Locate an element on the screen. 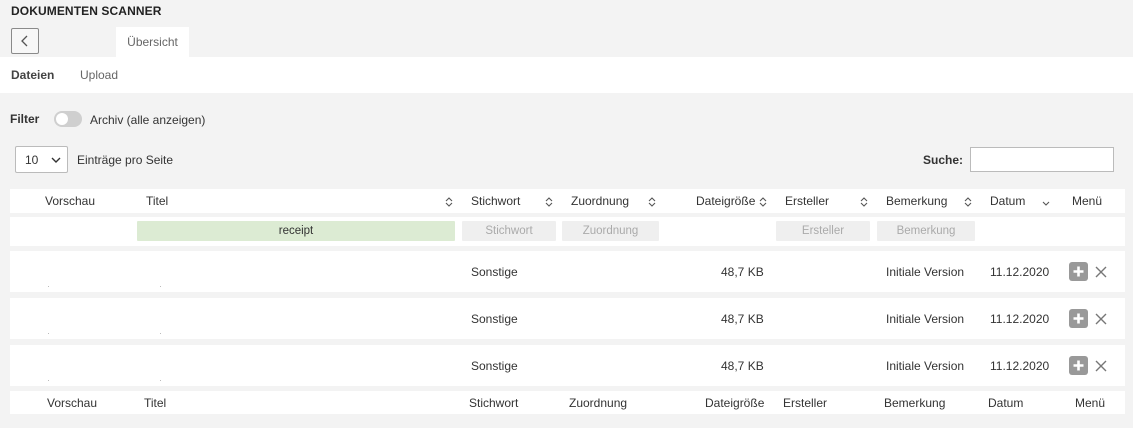 This screenshot has height=428, width=1133. column-footer-keyword: Stichwort is located at coordinates (494, 402).